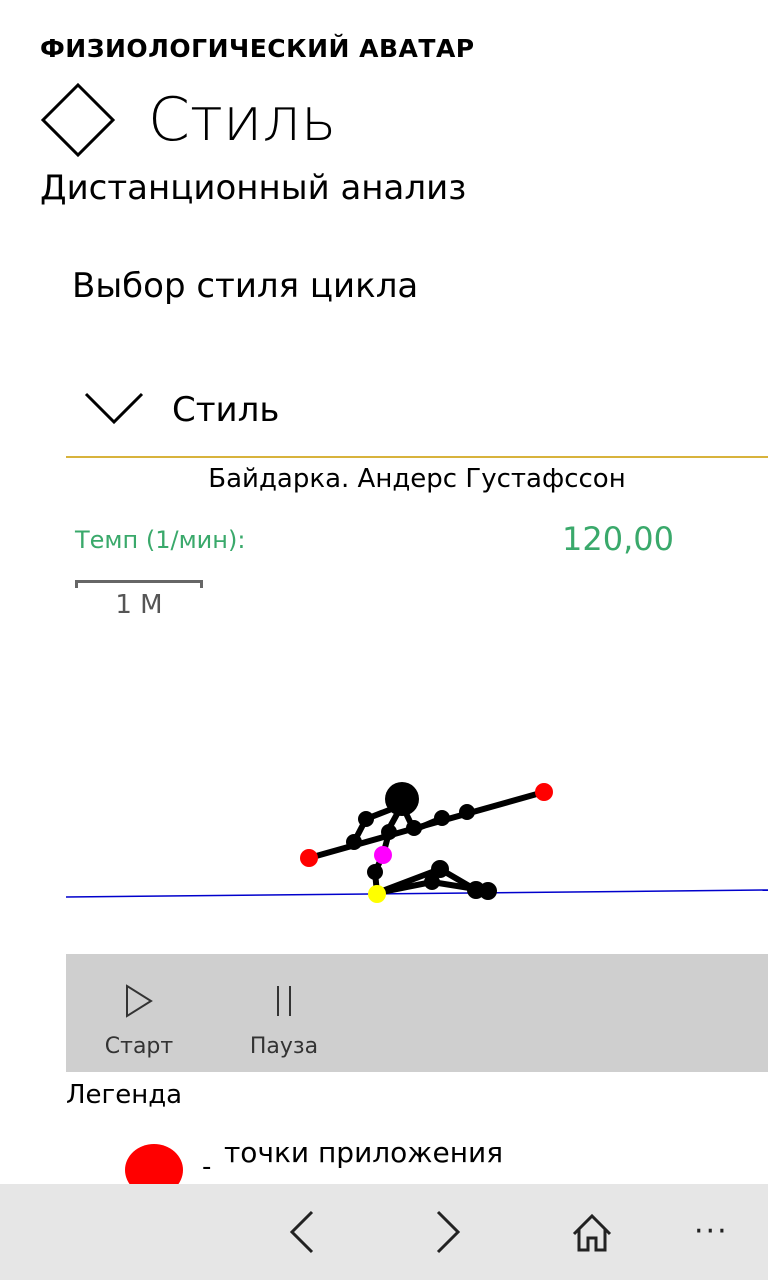 The height and width of the screenshot is (1280, 768). I want to click on home-icon, so click(592, 1232).